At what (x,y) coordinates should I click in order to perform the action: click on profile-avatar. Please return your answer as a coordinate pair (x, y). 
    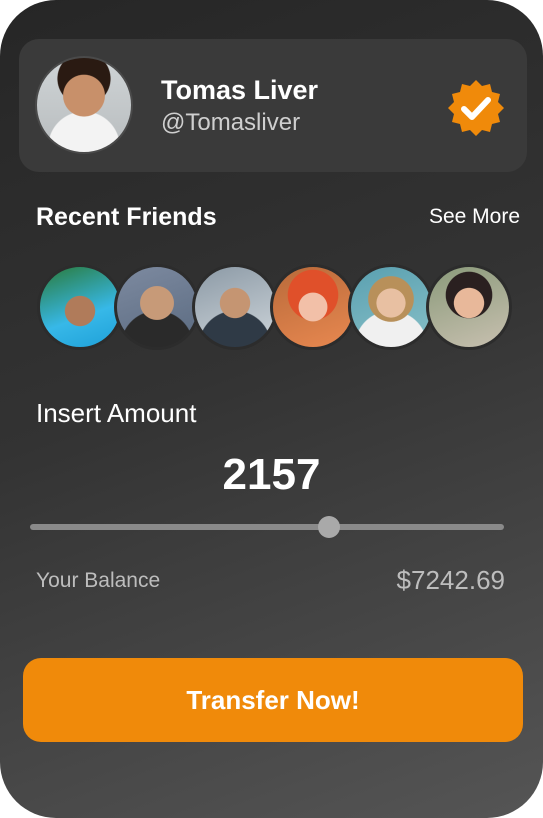
    Looking at the image, I should click on (84, 105).